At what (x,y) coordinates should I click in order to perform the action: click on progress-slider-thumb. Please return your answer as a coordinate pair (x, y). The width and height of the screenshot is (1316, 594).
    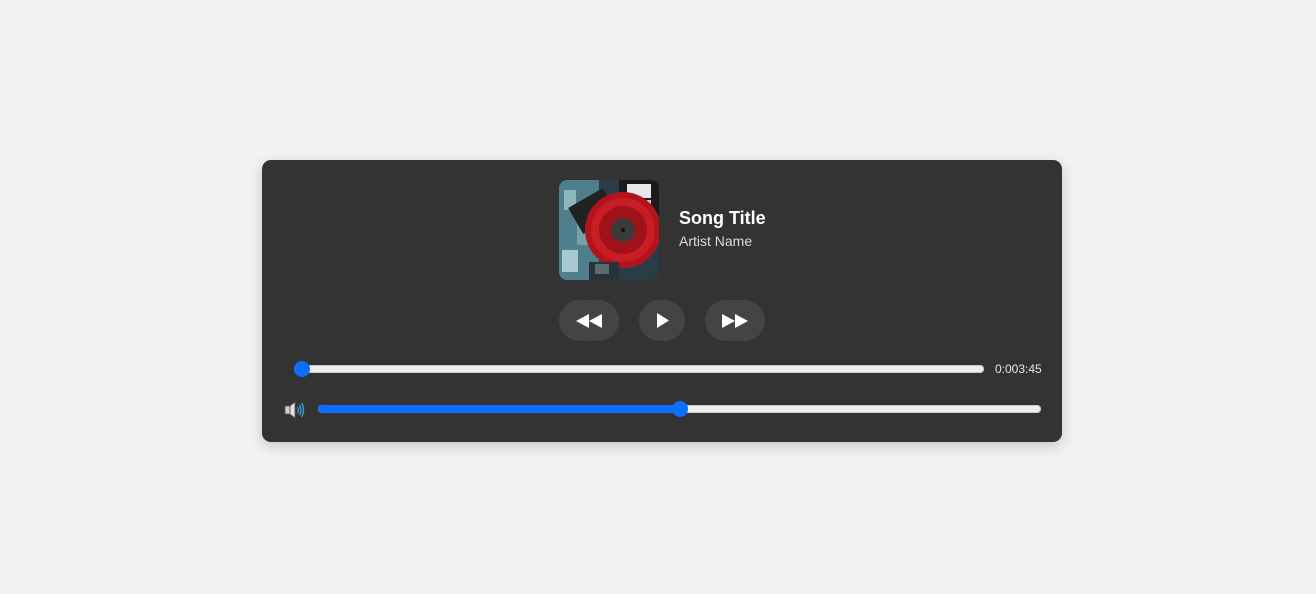
    Looking at the image, I should click on (302, 369).